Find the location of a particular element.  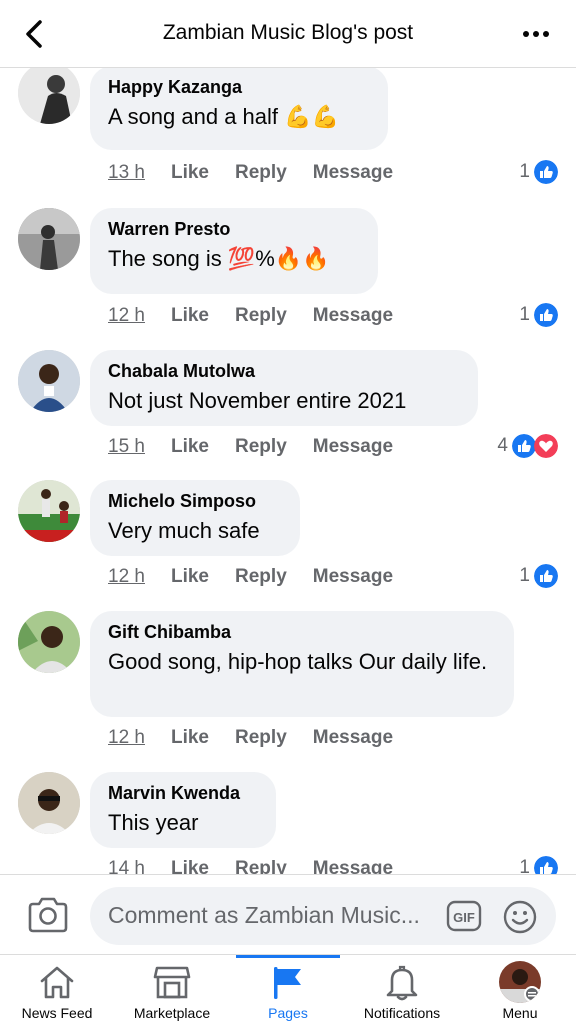

comment-text: Good song, hip-hop talks Our daily life. is located at coordinates (298, 661).